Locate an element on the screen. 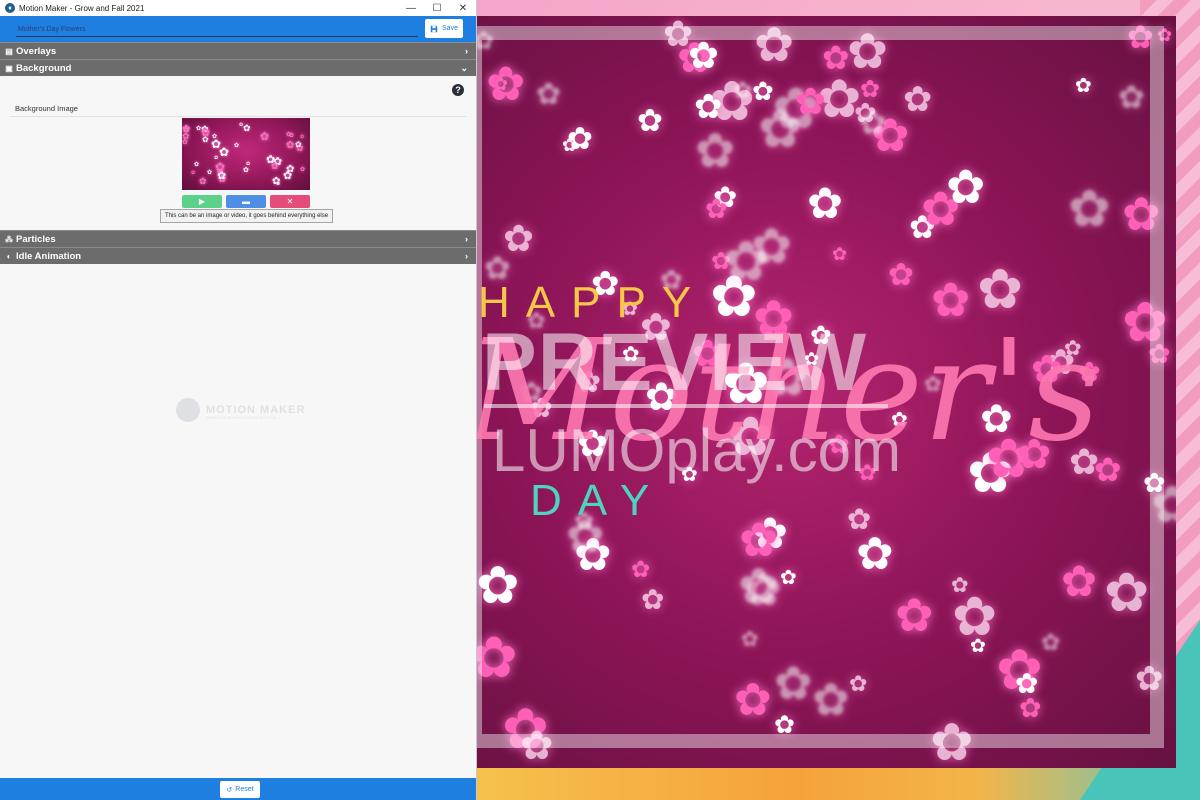 The width and height of the screenshot is (1200, 800). section-idle-animation-label: Idle Animation is located at coordinates (49, 256).